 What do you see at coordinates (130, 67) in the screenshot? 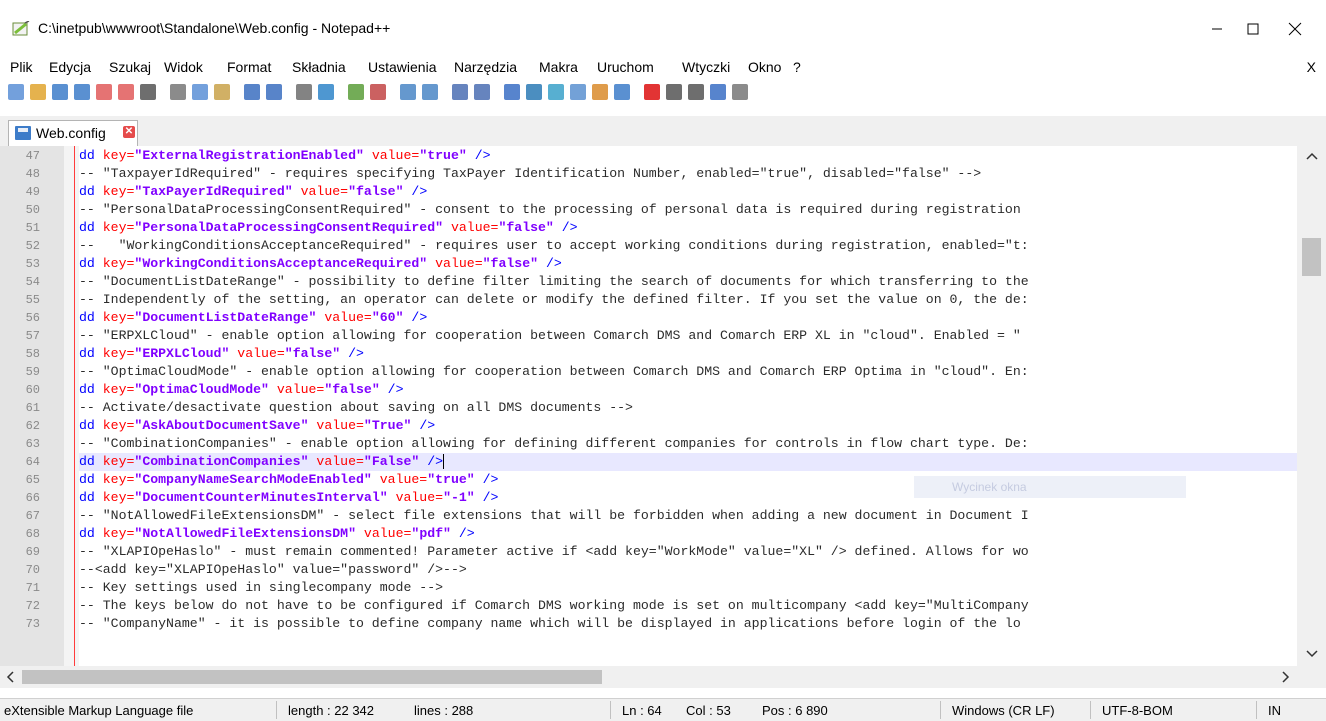
I see `menu-item-3: Szukaj` at bounding box center [130, 67].